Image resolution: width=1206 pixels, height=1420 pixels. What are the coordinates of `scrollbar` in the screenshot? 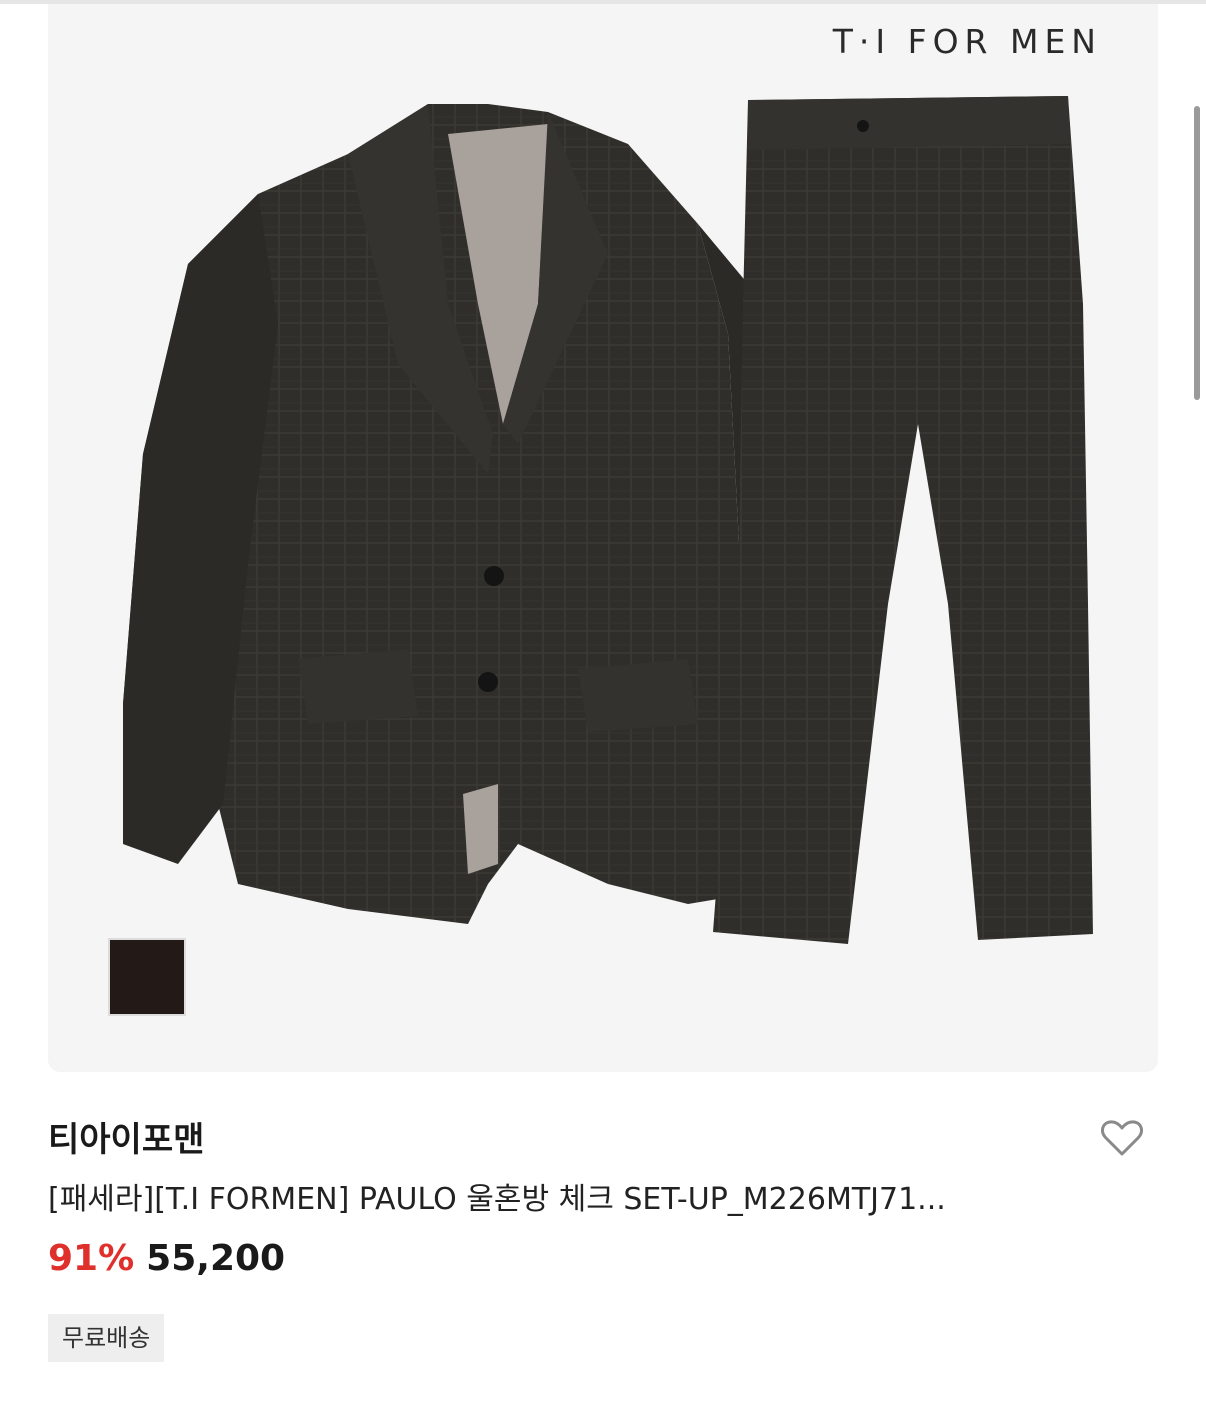 It's located at (1197, 253).